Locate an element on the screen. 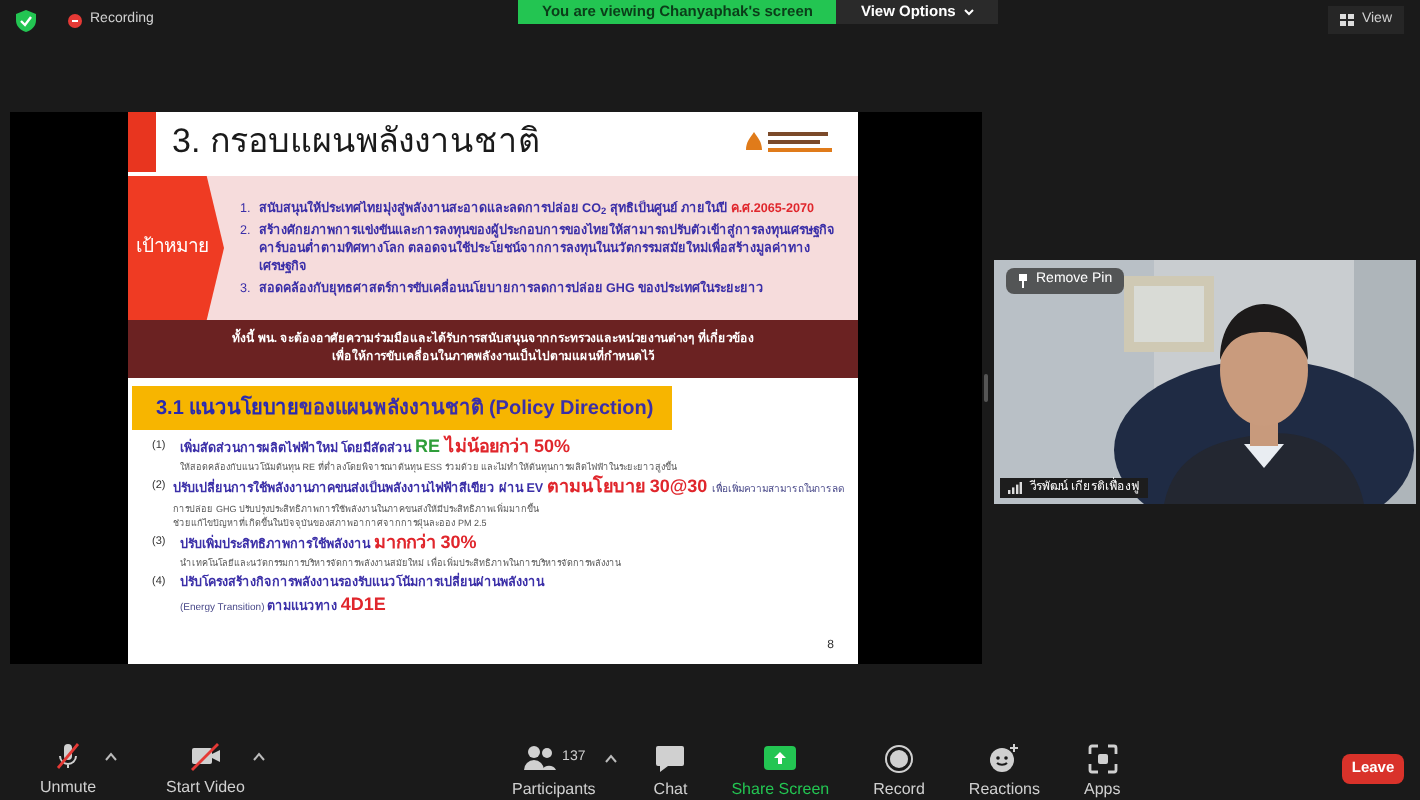 This screenshot has height=800, width=1420. ministry-logo-icon is located at coordinates (790, 142).